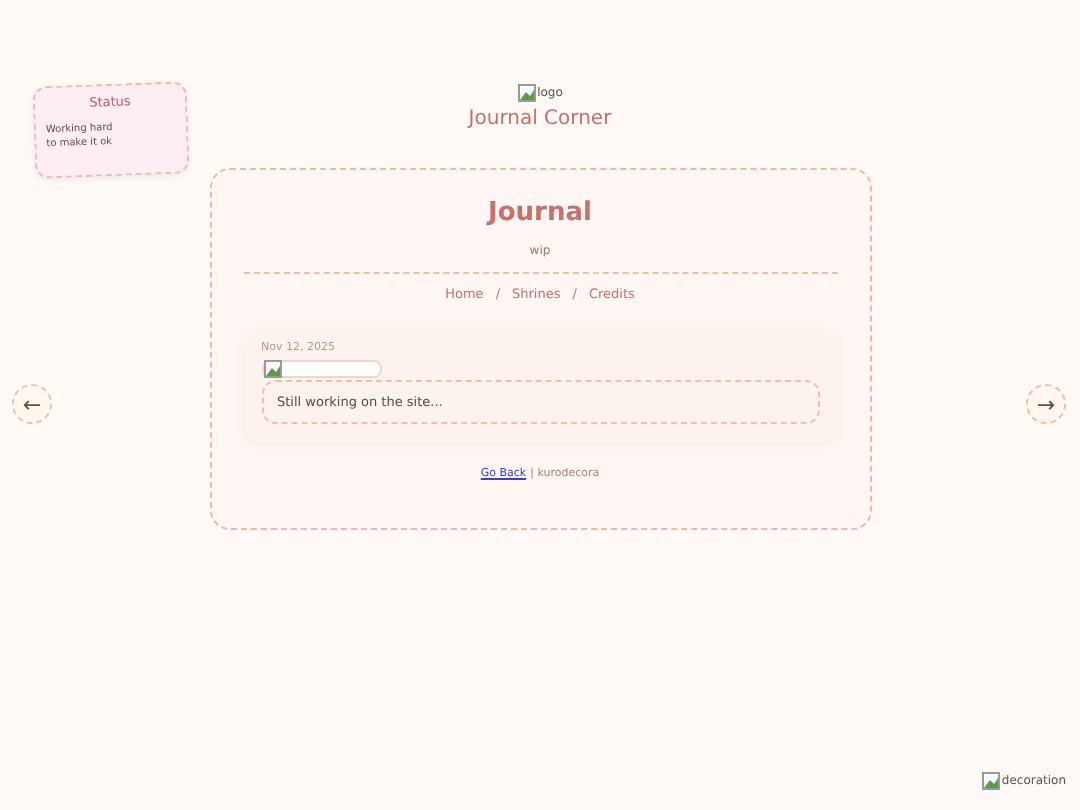 The height and width of the screenshot is (810, 1080). I want to click on next-button: →, so click(1046, 404).